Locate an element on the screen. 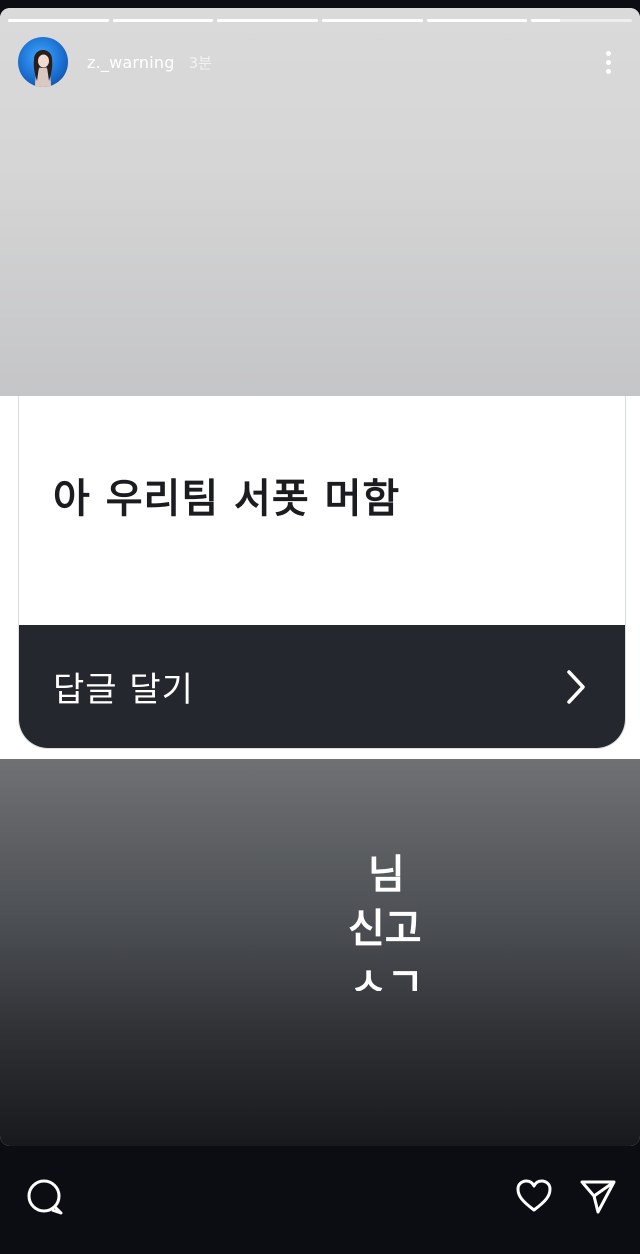 The height and width of the screenshot is (1254, 640). story-header: z._warning 3분 is located at coordinates (319, 62).